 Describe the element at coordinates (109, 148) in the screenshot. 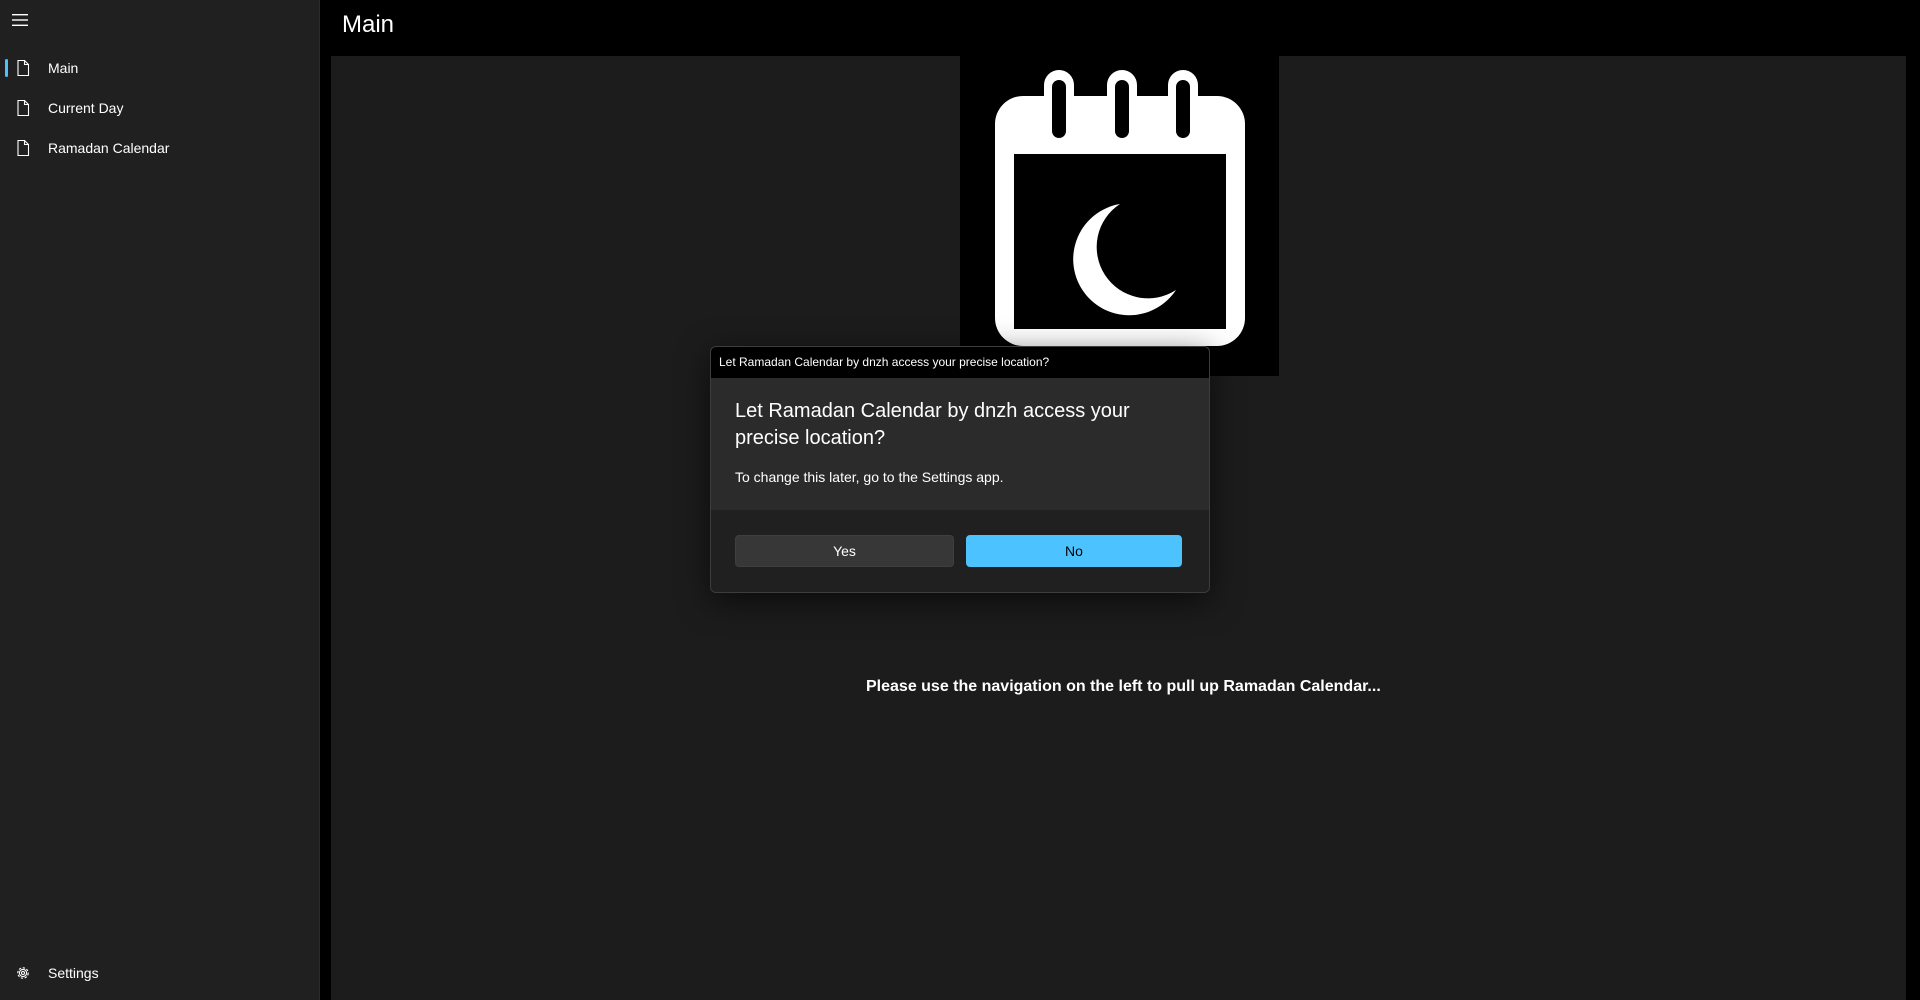

I see `sidebar-item-label: Ramadan Calendar` at that location.